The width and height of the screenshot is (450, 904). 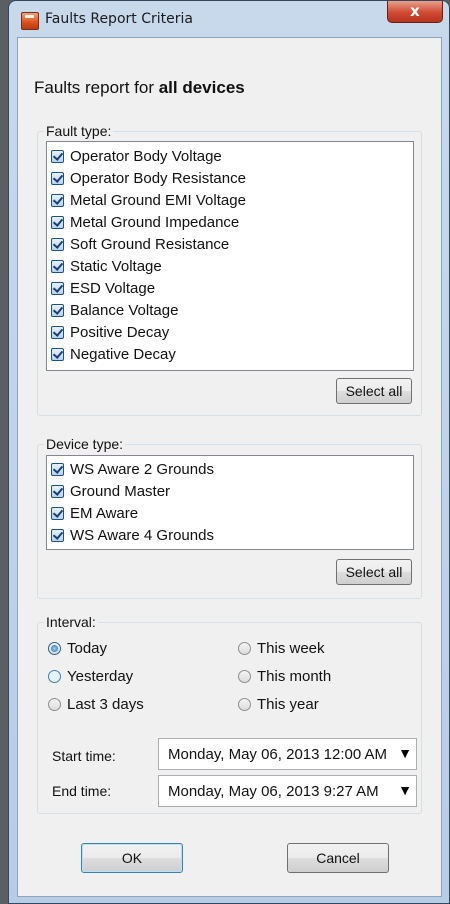 I want to click on start-time-label: Start time:, so click(x=84, y=756).